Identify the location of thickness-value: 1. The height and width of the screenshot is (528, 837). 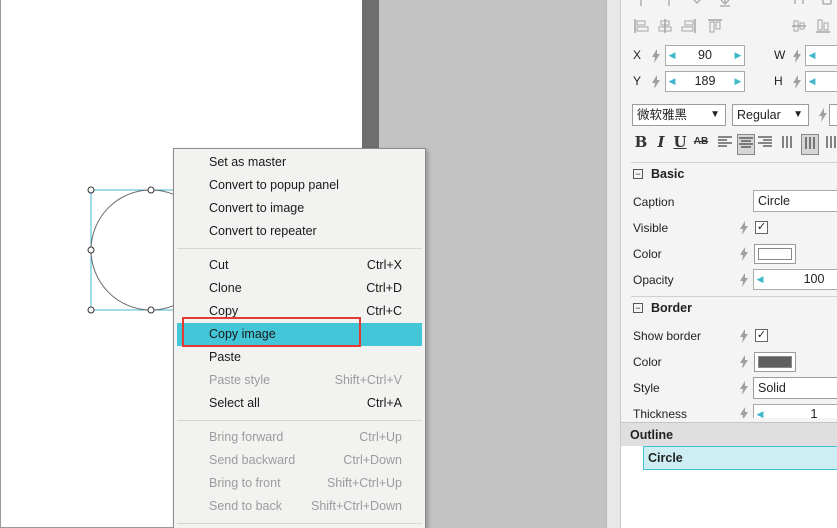
(814, 412).